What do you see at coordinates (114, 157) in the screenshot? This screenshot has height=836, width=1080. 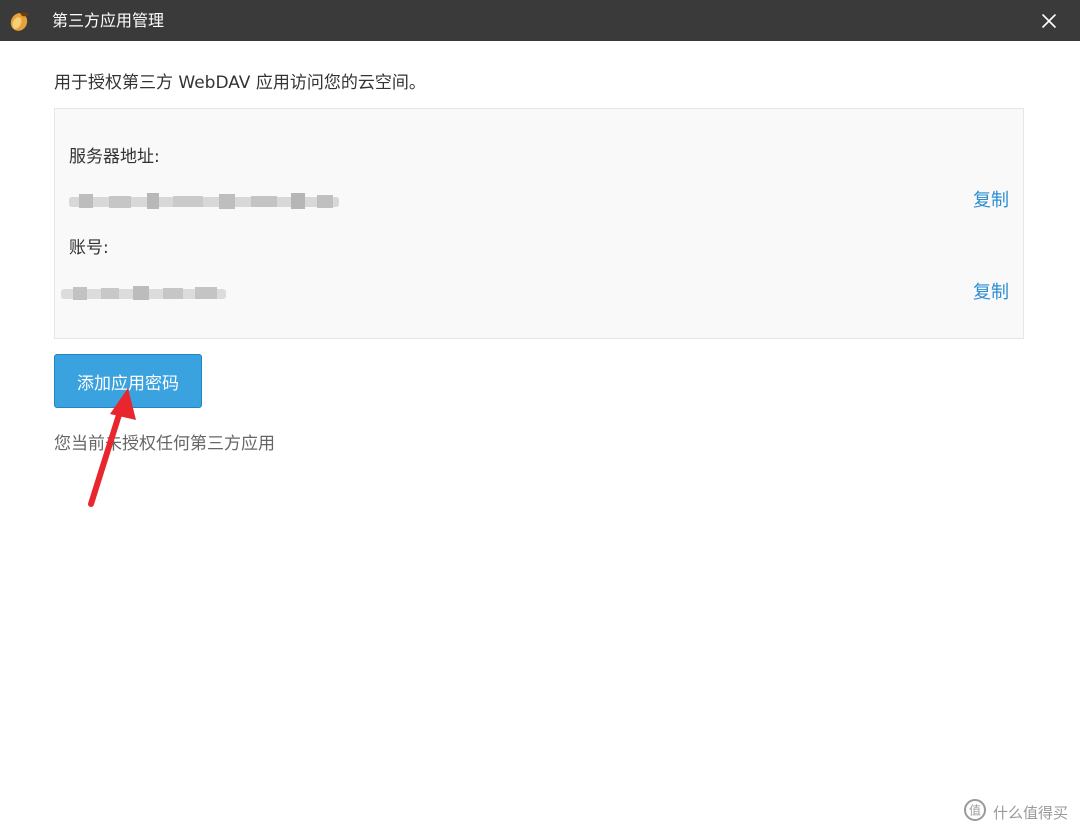 I see `server-address-label: 服务器地址:` at bounding box center [114, 157].